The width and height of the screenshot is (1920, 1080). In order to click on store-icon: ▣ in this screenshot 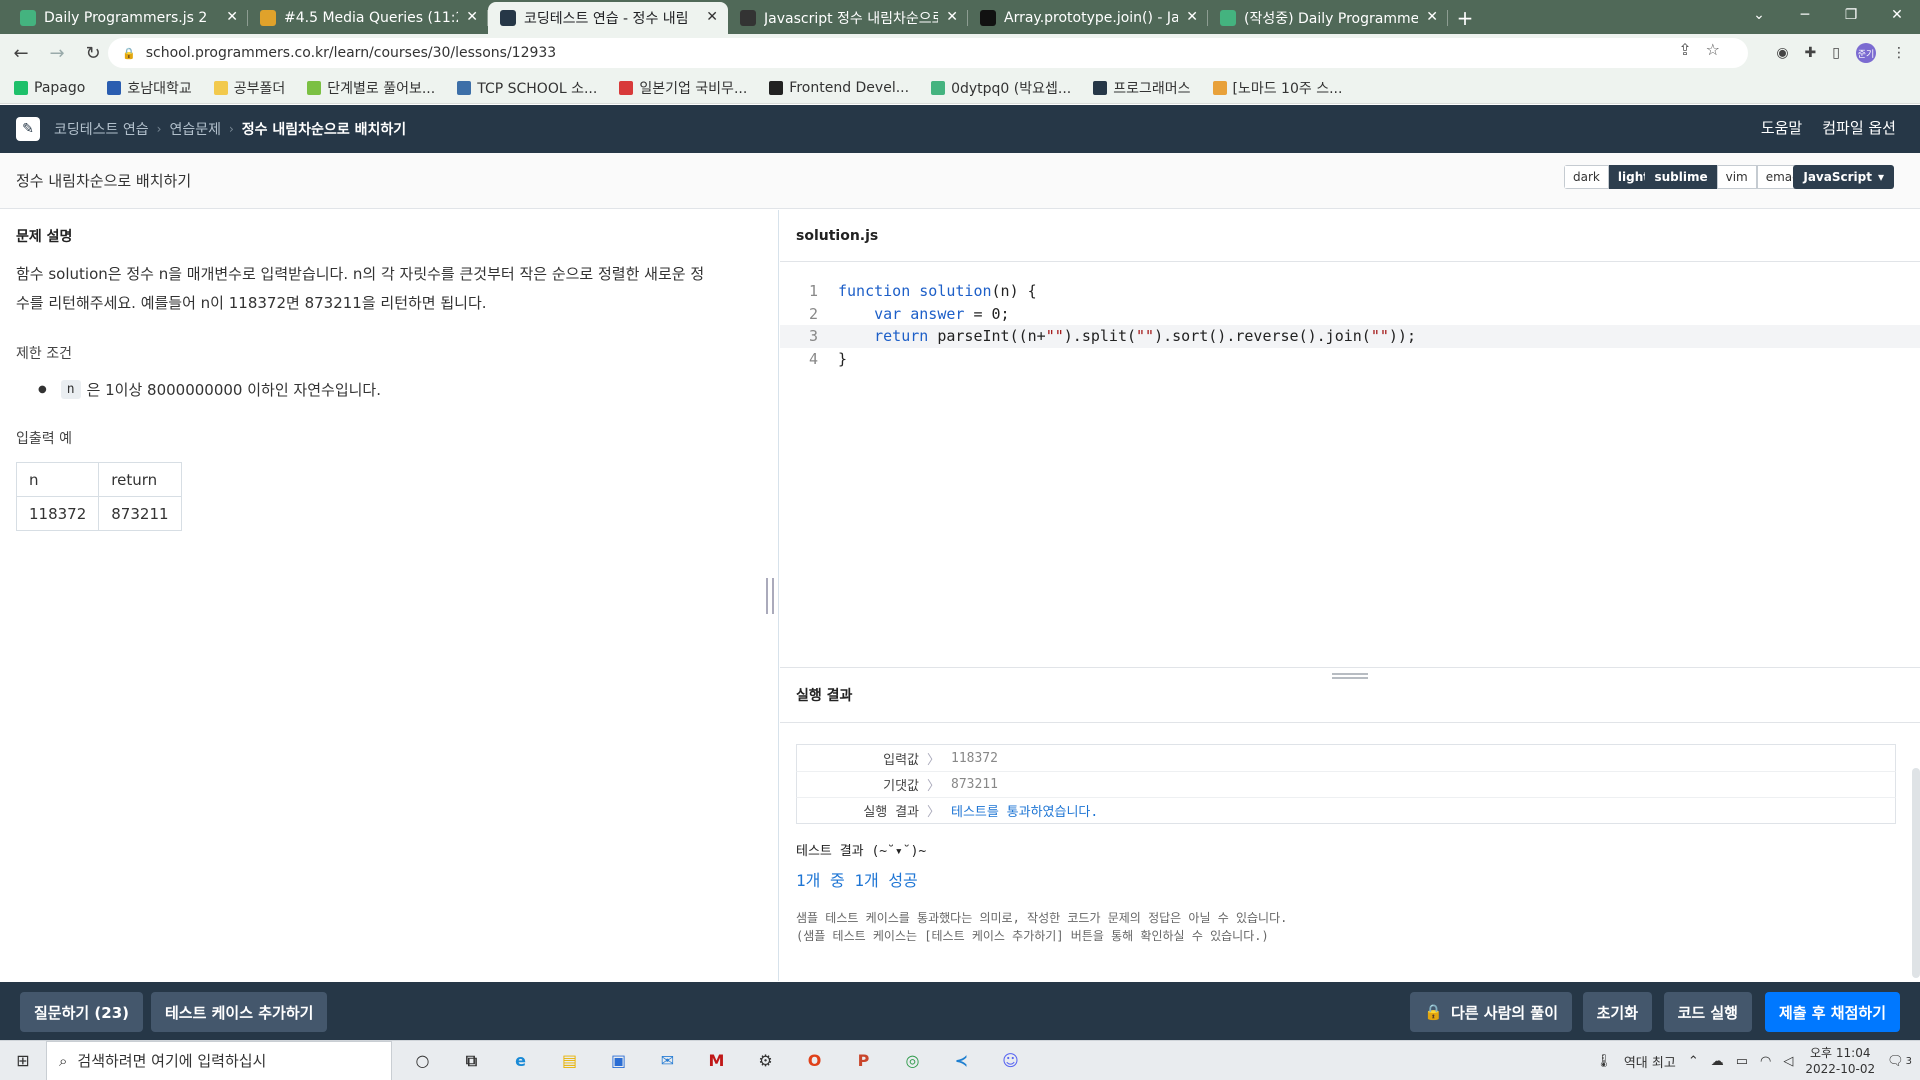, I will do `click(618, 1060)`.